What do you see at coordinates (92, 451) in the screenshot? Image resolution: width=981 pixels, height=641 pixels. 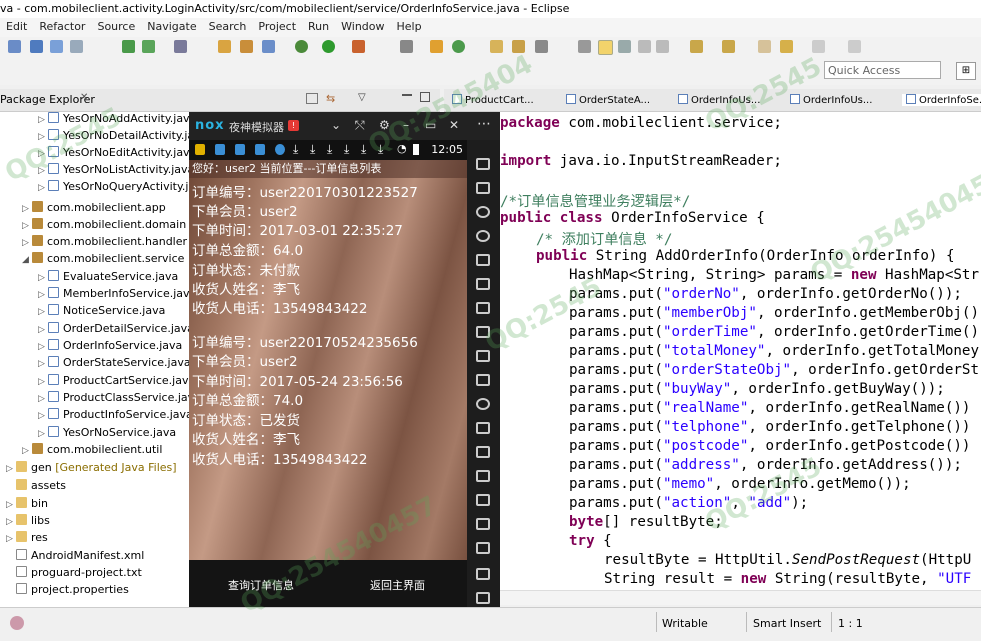 I see `tree-item: ▷ com.mobileclient.util` at bounding box center [92, 451].